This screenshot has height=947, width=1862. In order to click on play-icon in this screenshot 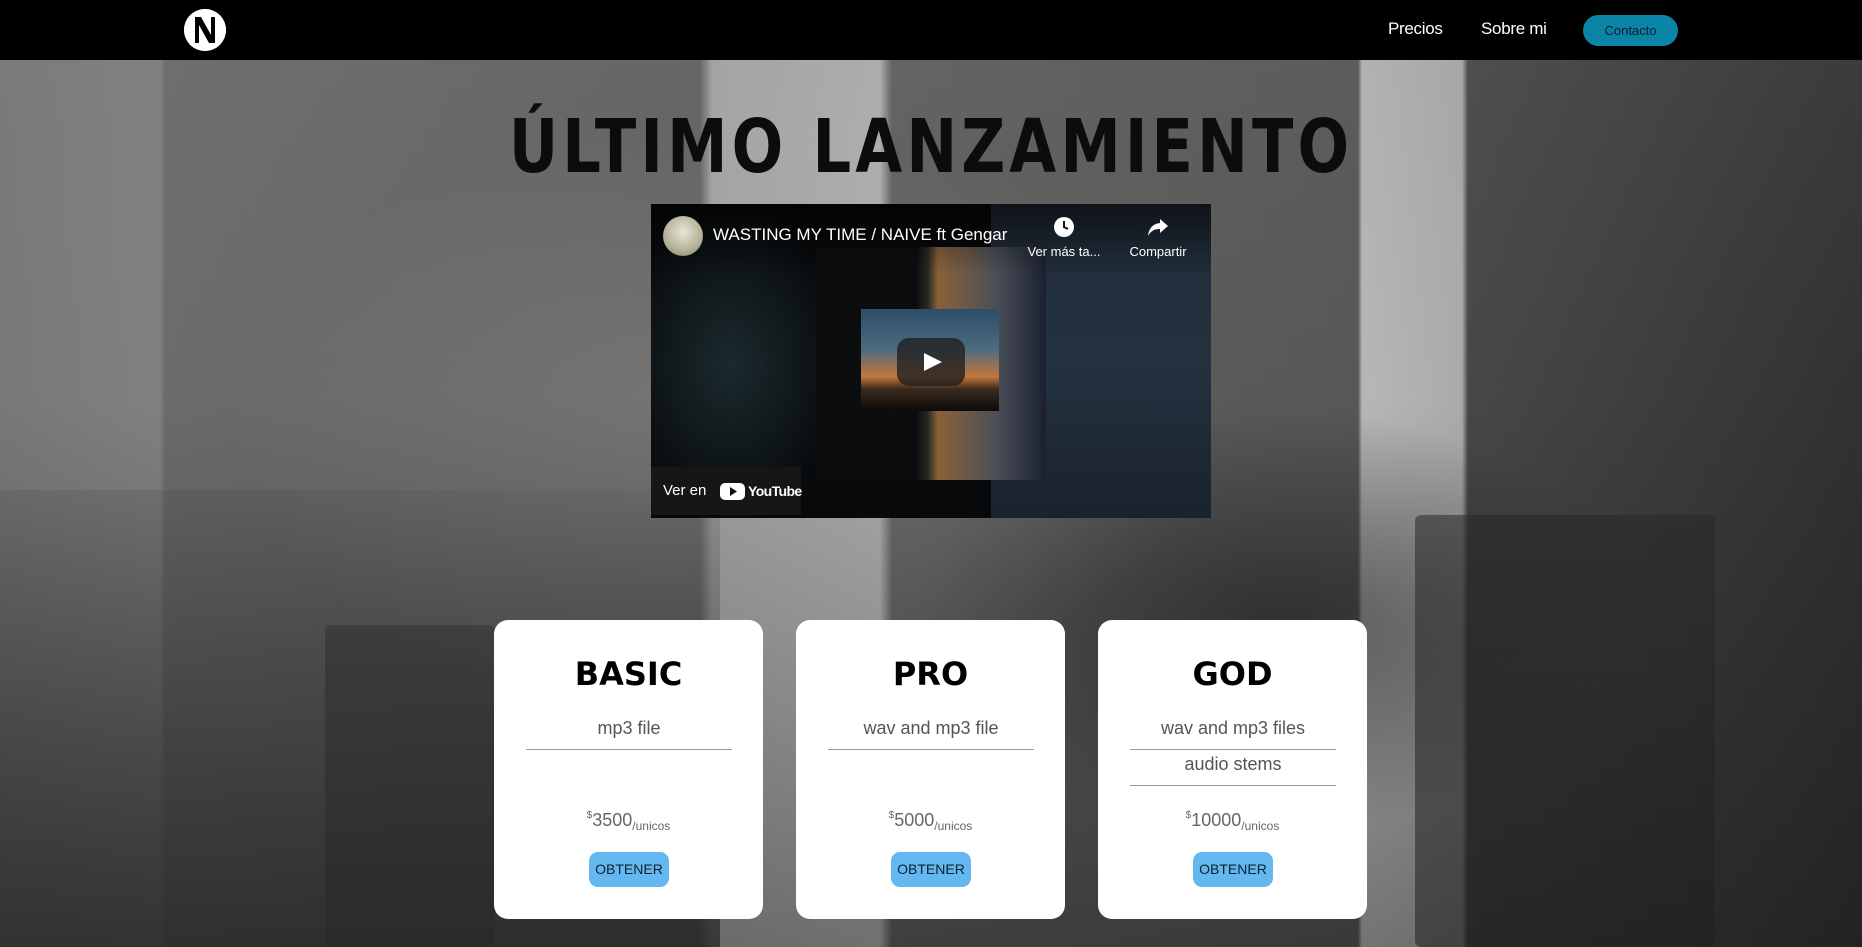, I will do `click(933, 362)`.